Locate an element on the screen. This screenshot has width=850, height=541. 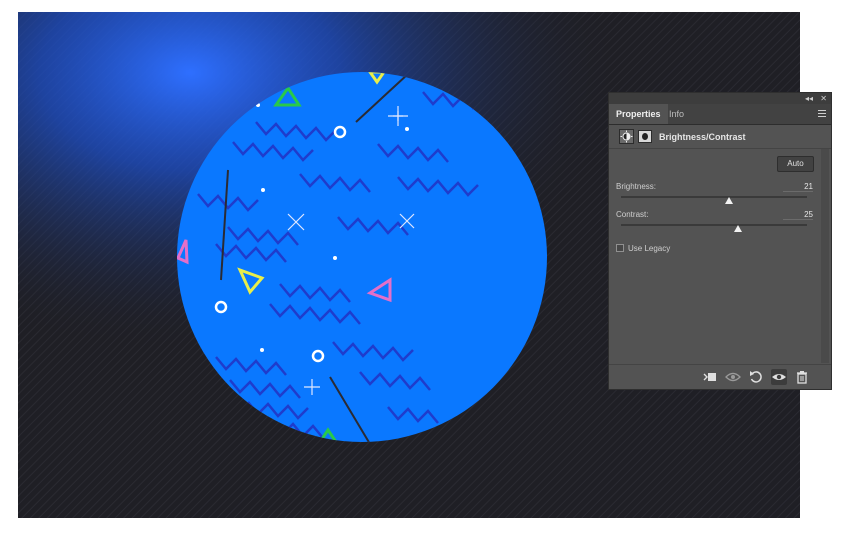
contrast-label: Contrast: is located at coordinates (632, 214).